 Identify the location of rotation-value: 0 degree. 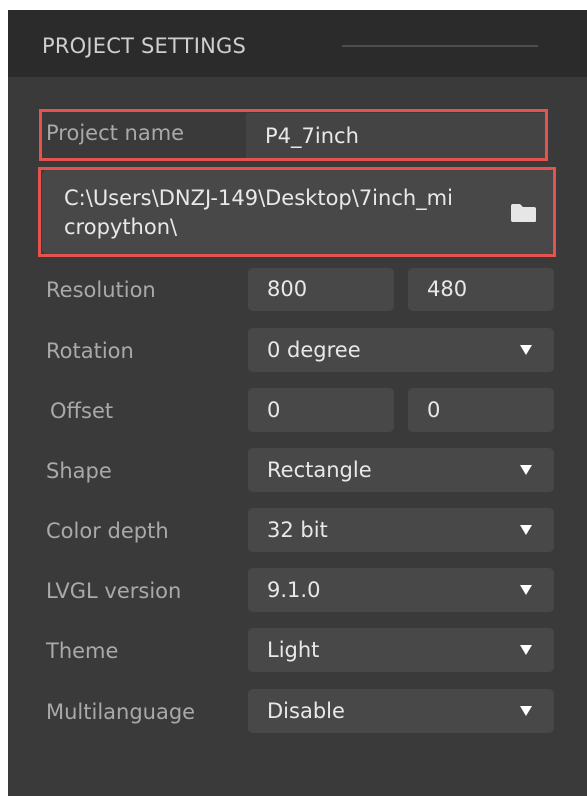
(314, 350).